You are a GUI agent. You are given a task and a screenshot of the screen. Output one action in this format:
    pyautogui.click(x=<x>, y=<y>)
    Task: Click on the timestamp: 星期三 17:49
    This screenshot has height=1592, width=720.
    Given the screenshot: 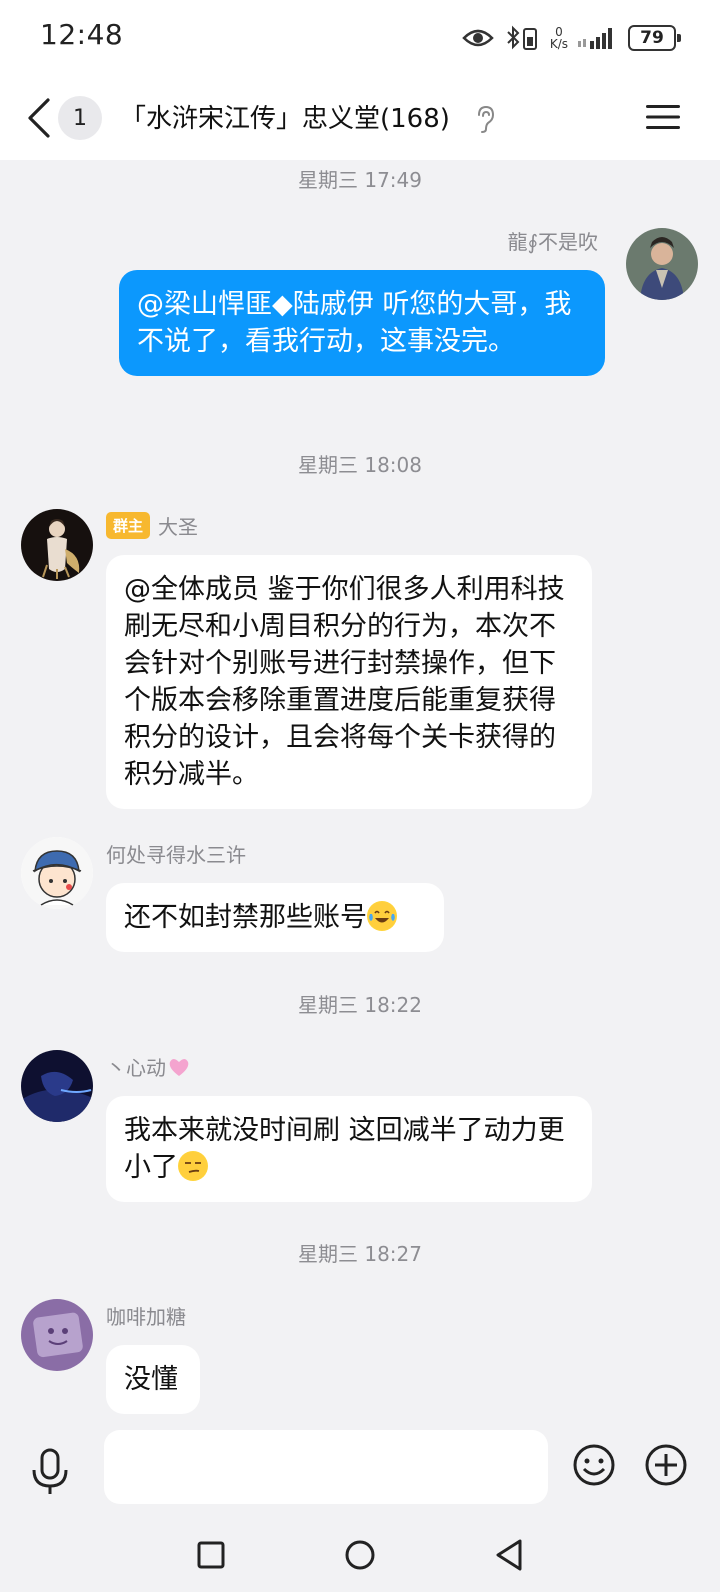 What is the action you would take?
    pyautogui.click(x=360, y=180)
    